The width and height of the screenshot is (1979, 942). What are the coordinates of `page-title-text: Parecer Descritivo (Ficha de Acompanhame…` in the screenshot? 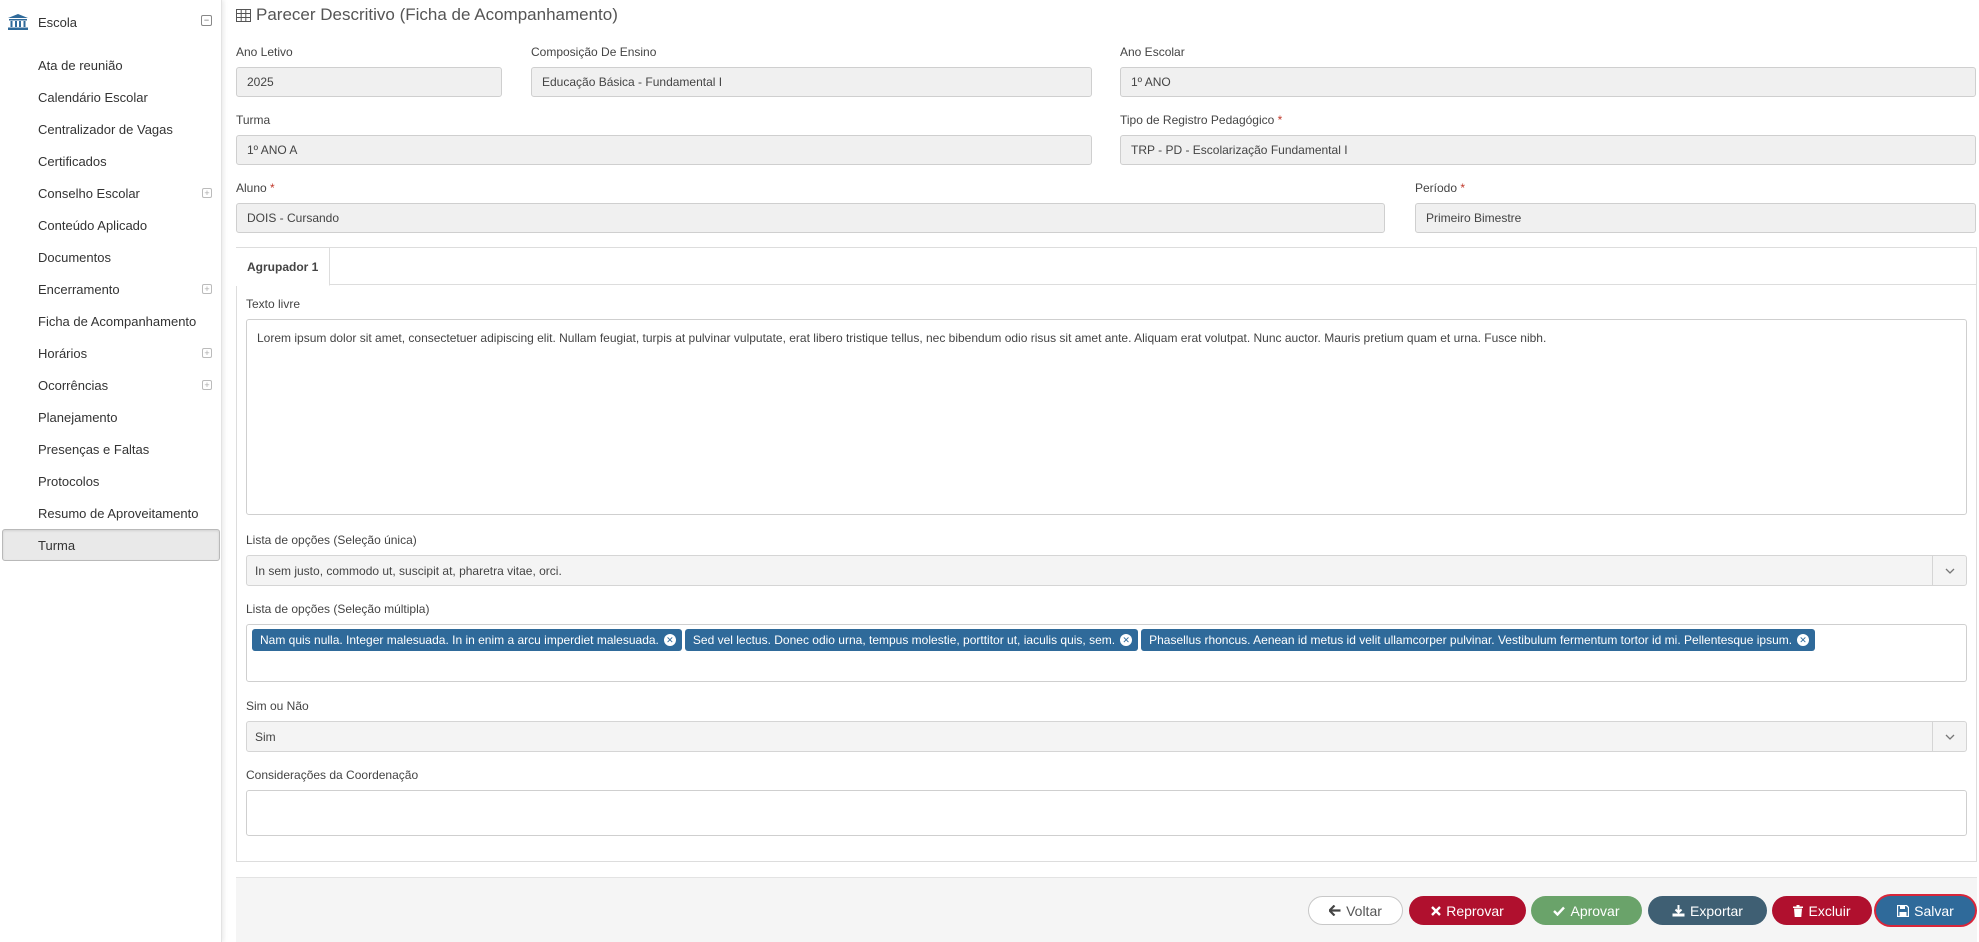 It's located at (437, 14).